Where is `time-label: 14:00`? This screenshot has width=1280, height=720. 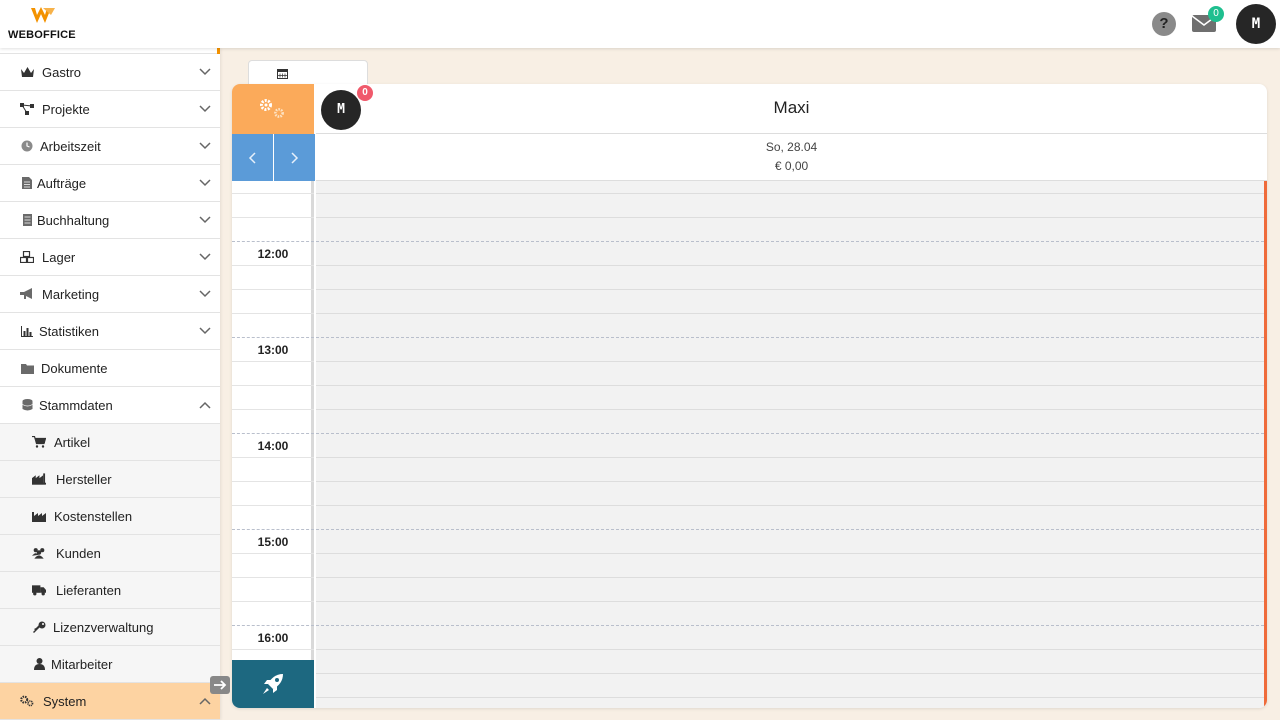 time-label: 14:00 is located at coordinates (273, 446).